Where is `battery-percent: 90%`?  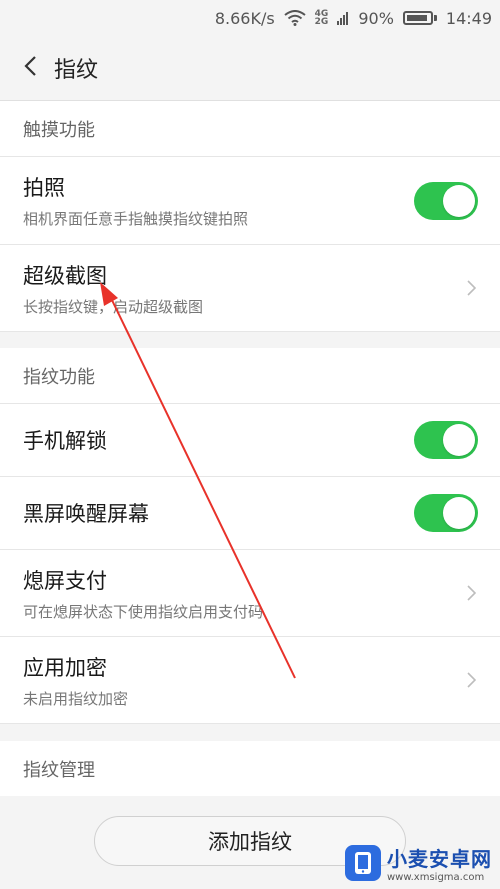 battery-percent: 90% is located at coordinates (376, 18).